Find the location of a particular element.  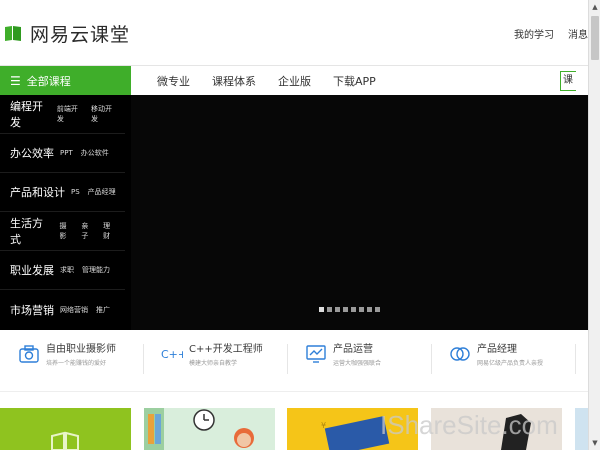

course-illustration-icon is located at coordinates (199, 429).